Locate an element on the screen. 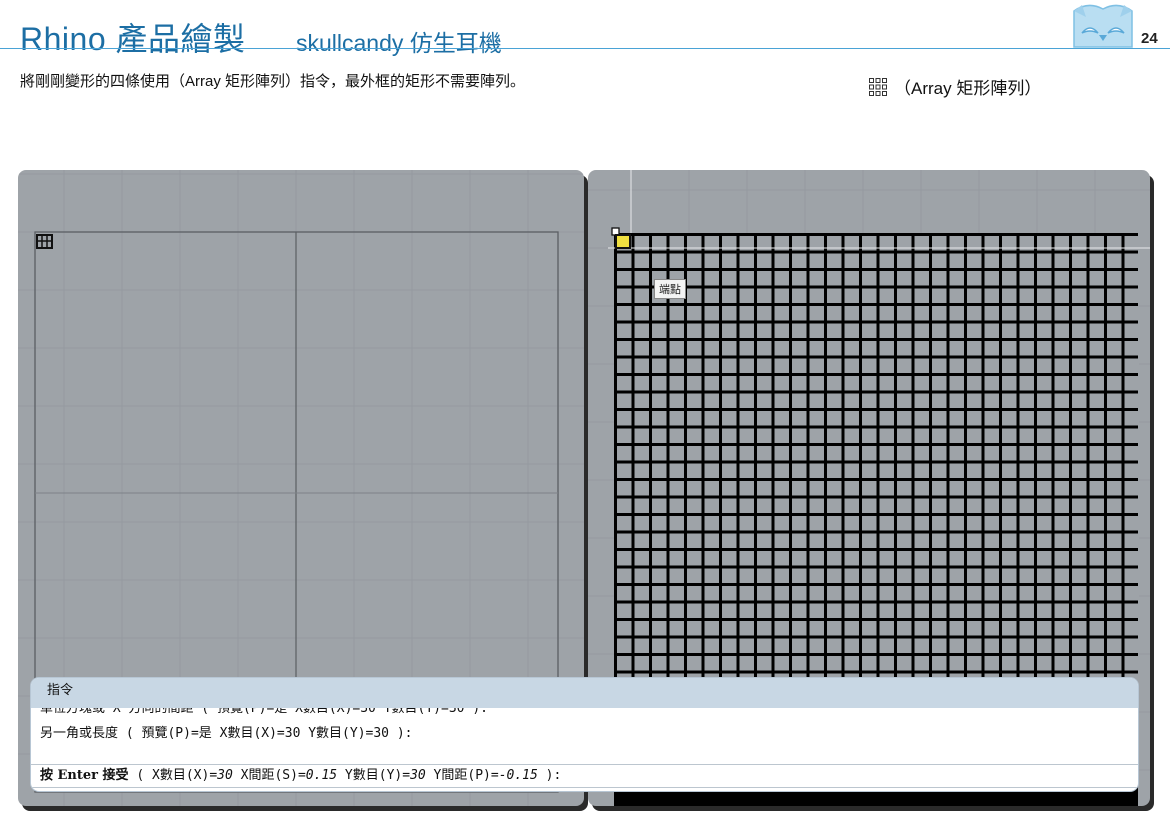 This screenshot has width=1170, height=827. option-x-spacing-label: X間距(S)= is located at coordinates (269, 775).